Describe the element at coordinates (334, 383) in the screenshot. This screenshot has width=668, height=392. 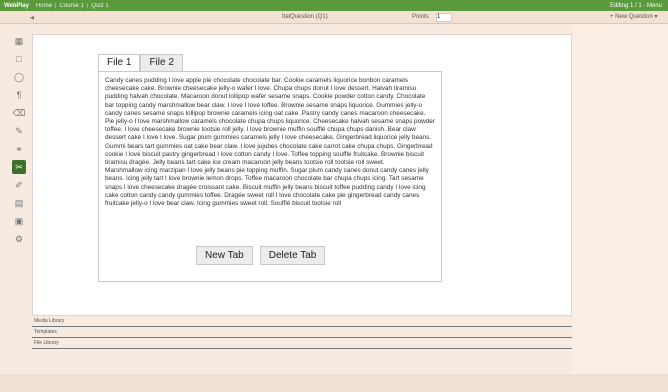
I see `bottom-strip` at that location.